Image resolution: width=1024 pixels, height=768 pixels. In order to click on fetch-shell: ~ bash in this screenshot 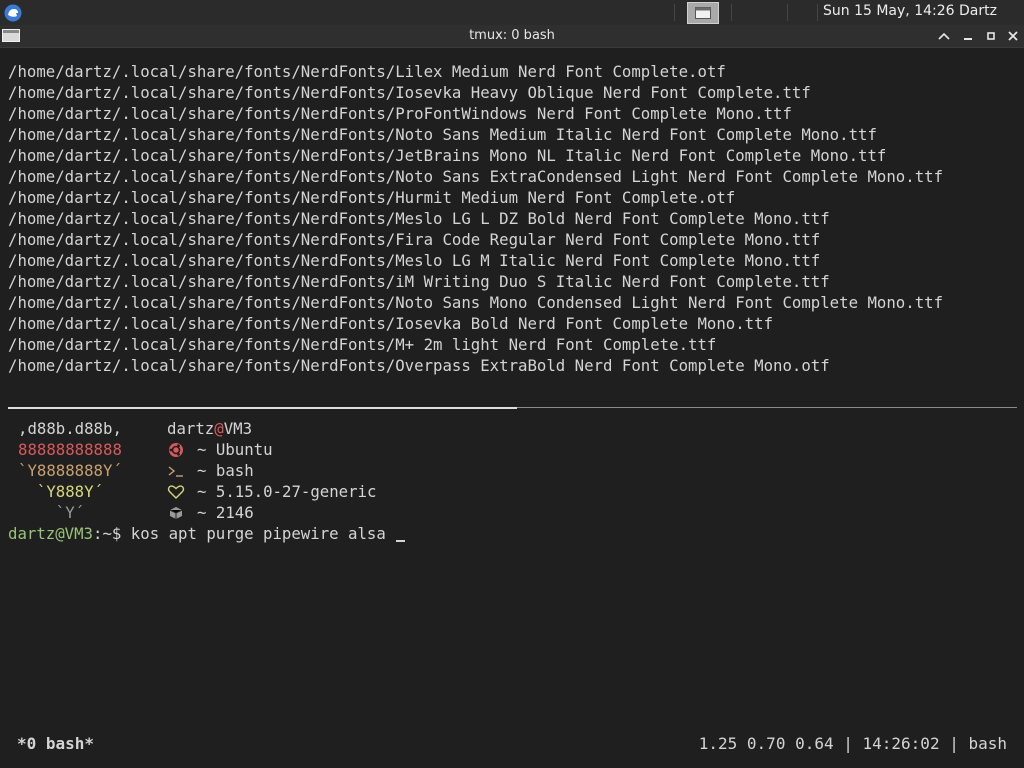, I will do `click(225, 470)`.